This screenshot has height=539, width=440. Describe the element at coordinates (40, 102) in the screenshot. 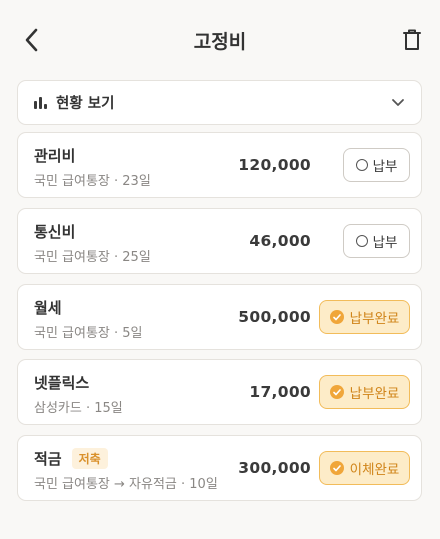

I see `bar-chart-icon` at that location.